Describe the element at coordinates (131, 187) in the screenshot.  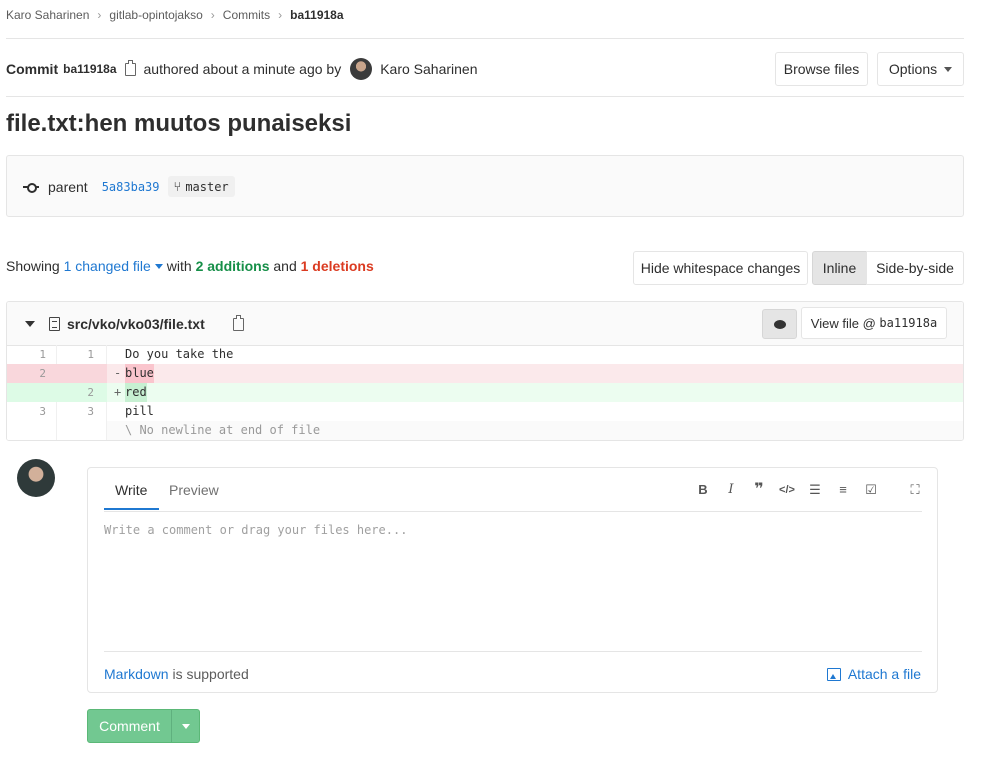
I see `parent-sha-link: 5a83ba39` at that location.